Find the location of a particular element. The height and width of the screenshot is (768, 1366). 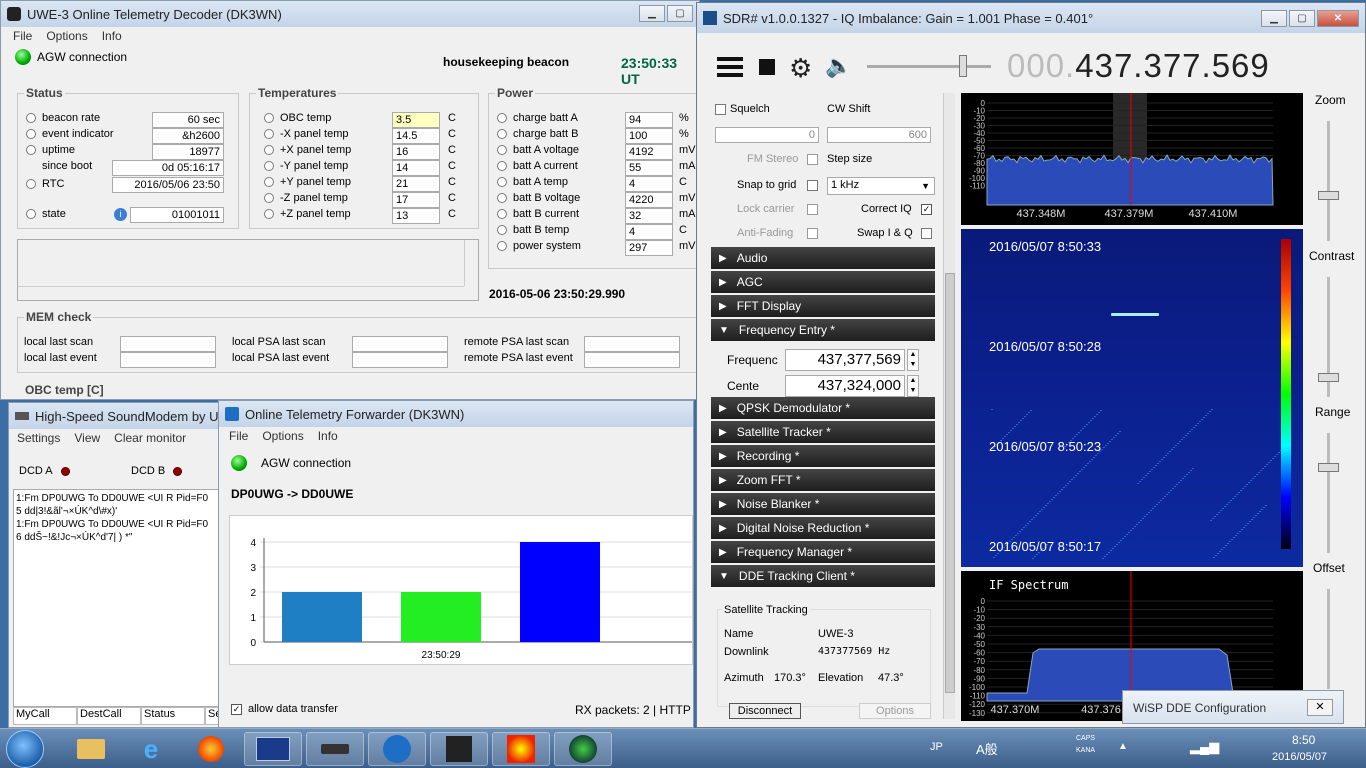

panel-header: ▶ Digital Noise Reduction * is located at coordinates (823, 528).